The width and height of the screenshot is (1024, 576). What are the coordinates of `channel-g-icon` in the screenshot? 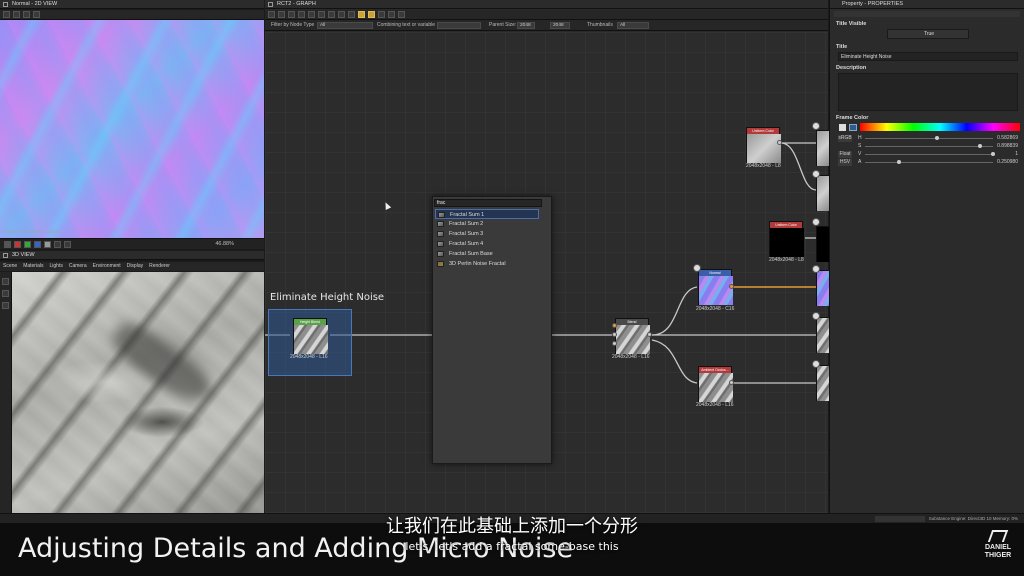 It's located at (27, 244).